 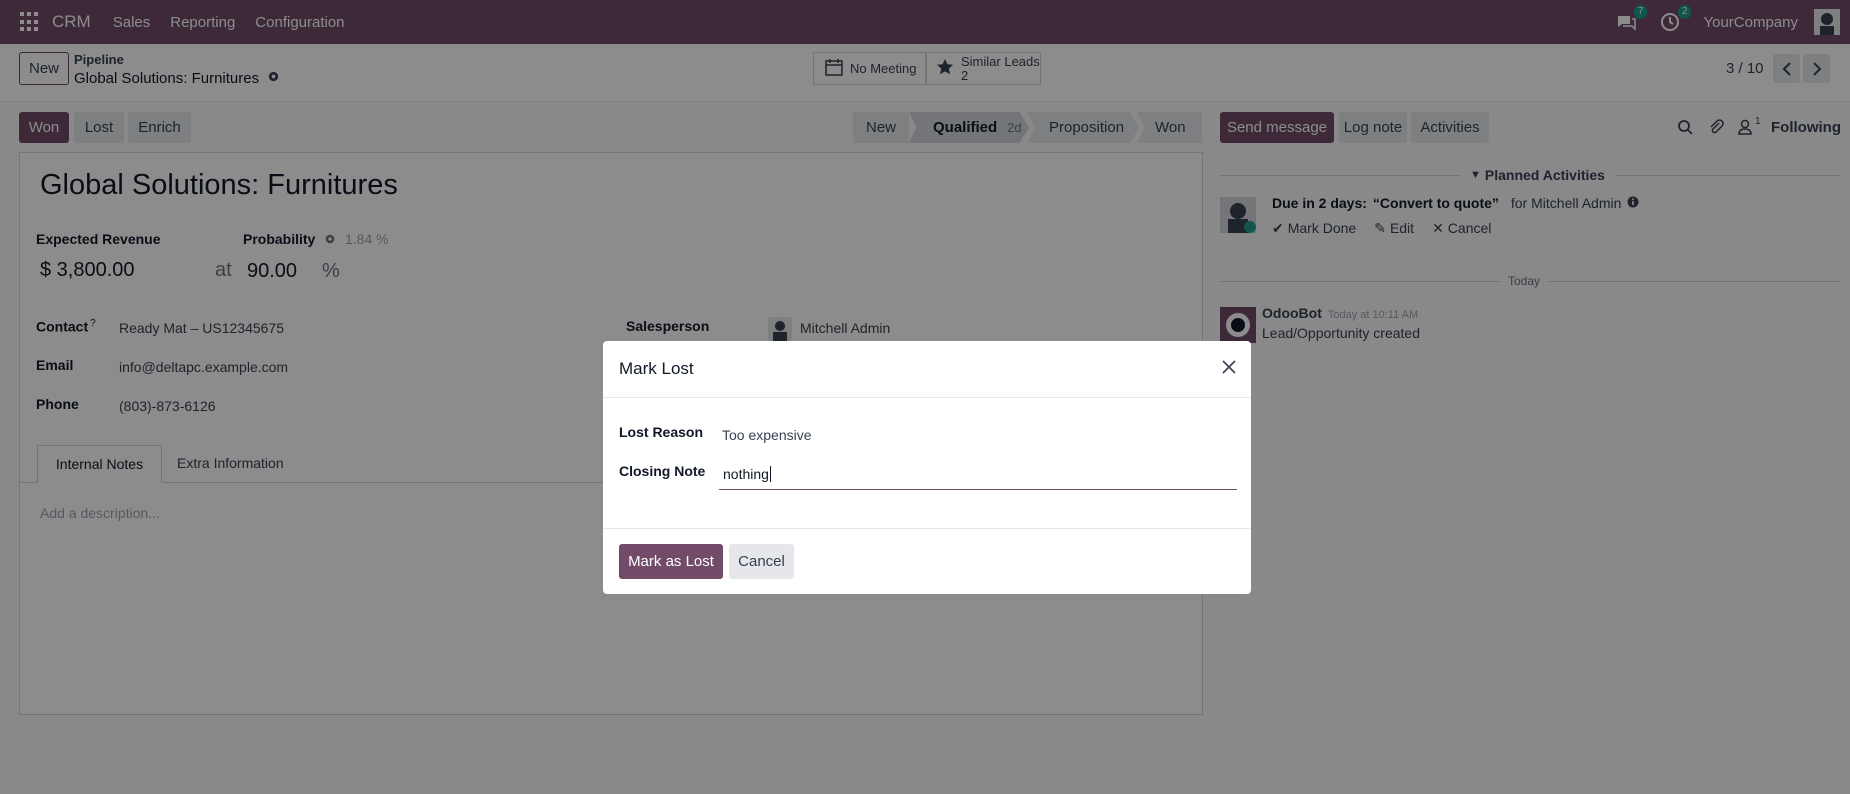 What do you see at coordinates (927, 561) in the screenshot?
I see `dialog-footer: Mark as Lost Cancel` at bounding box center [927, 561].